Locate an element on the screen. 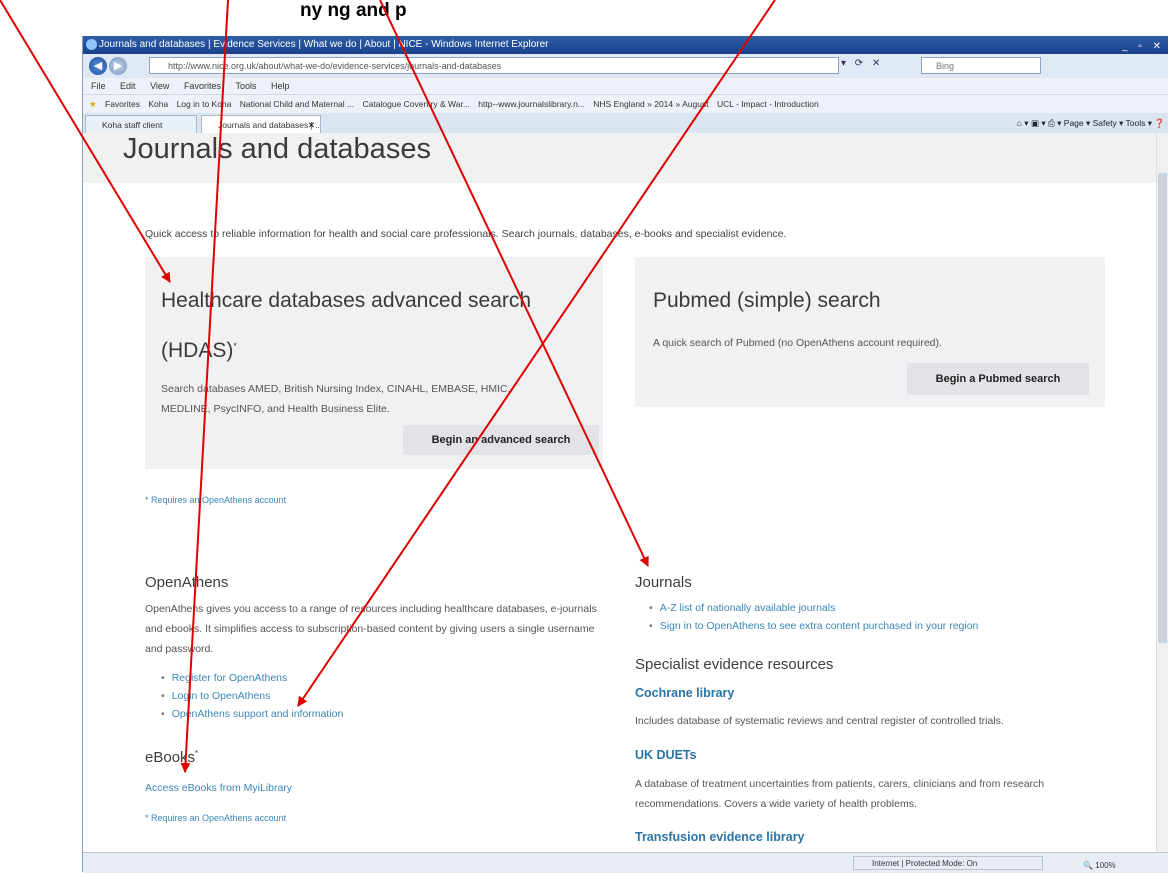  menu-file: File is located at coordinates (98, 86).